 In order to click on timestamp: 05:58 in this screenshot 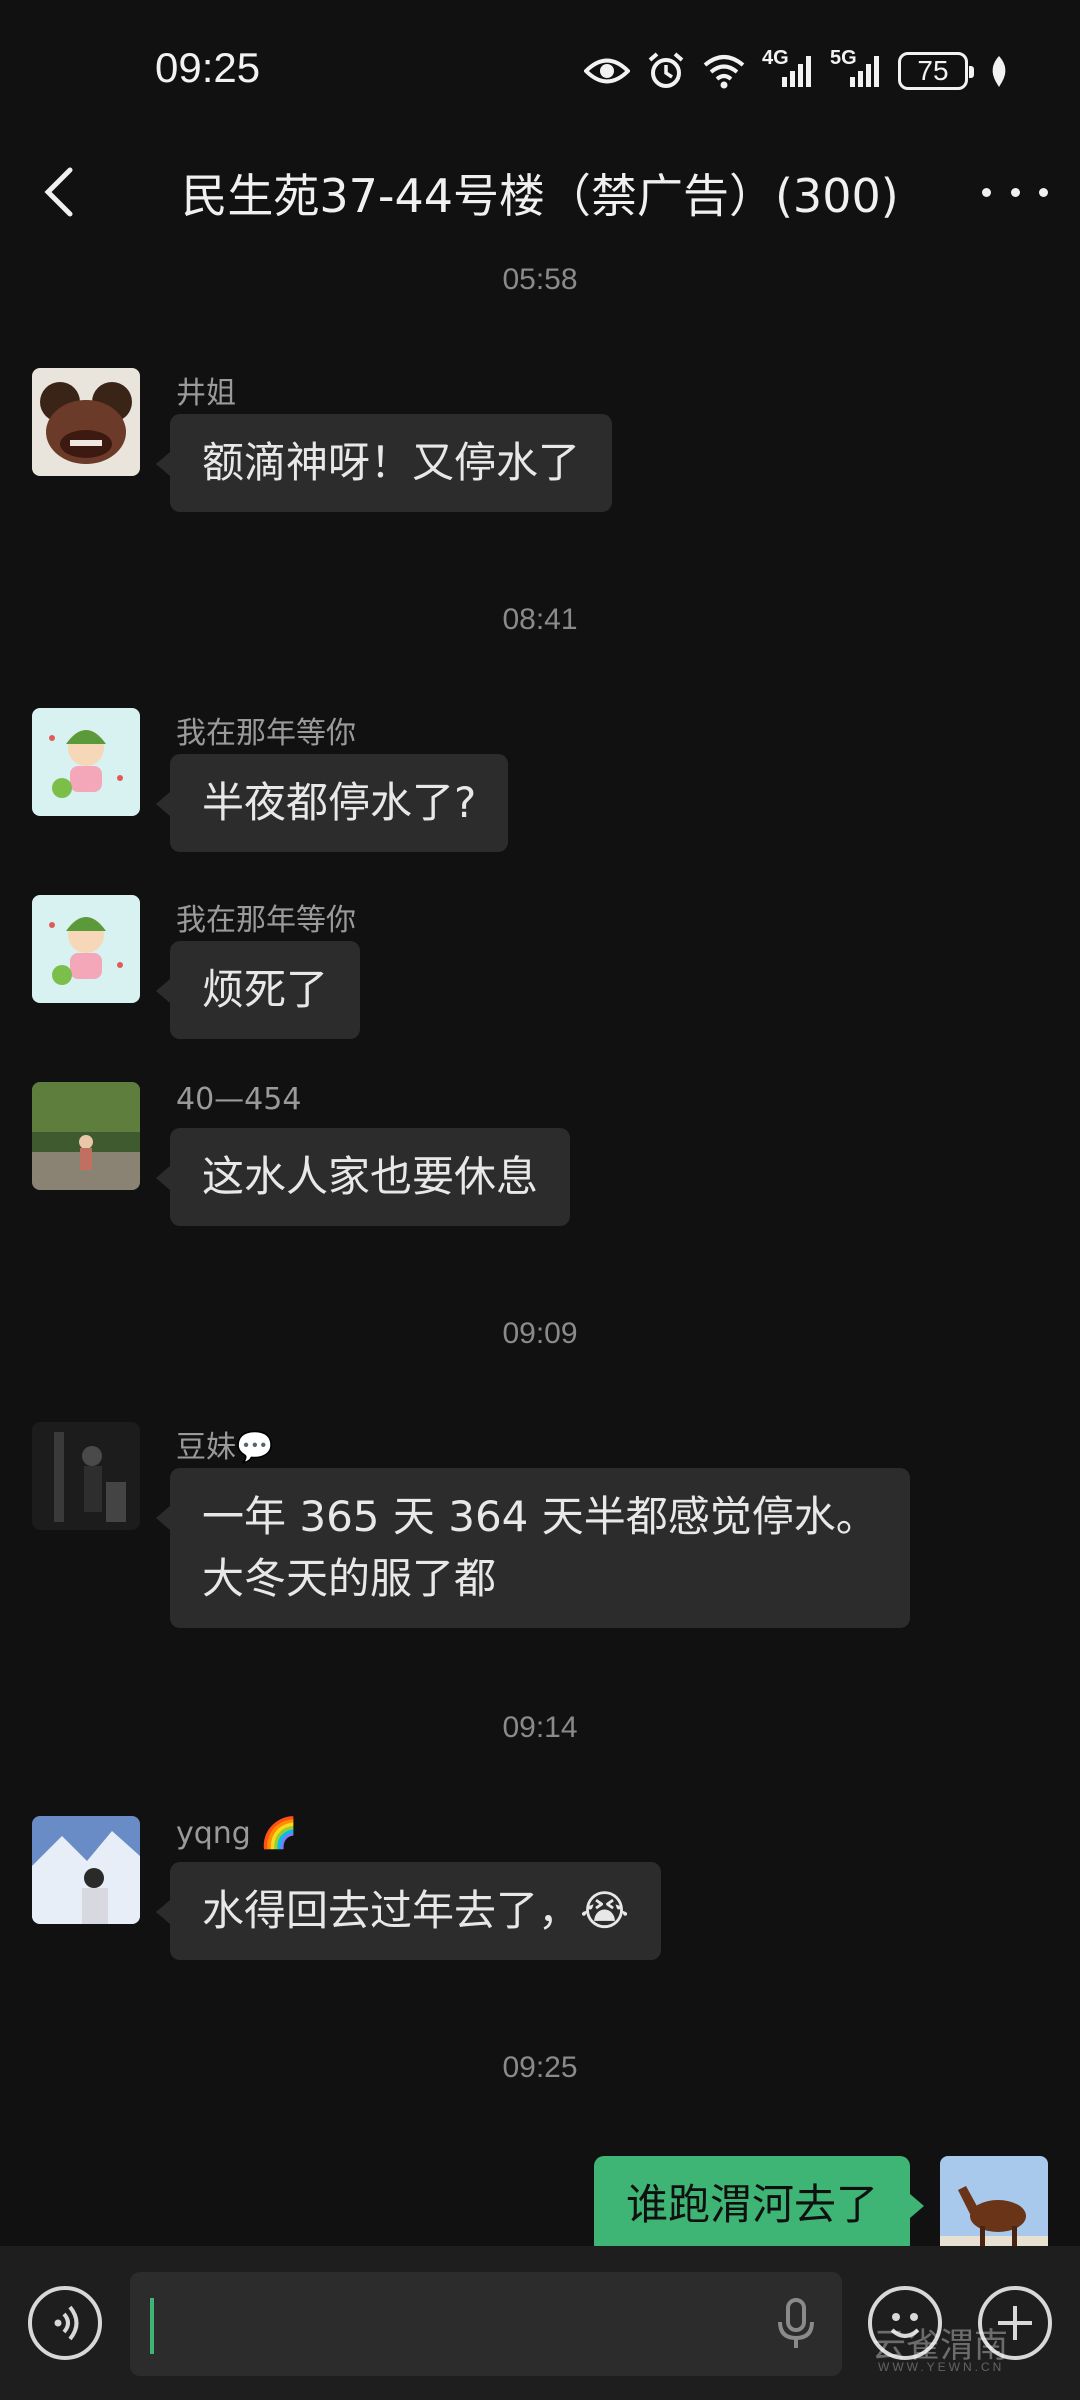, I will do `click(540, 279)`.